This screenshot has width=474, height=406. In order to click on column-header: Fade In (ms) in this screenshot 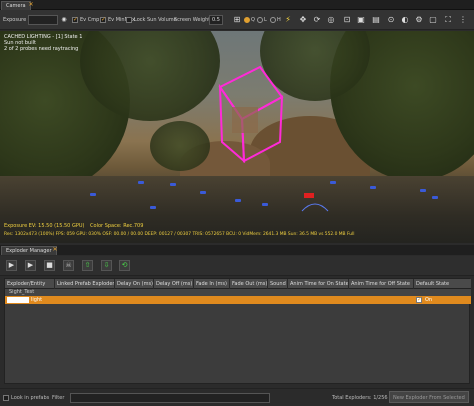, I will do `click(212, 284)`.